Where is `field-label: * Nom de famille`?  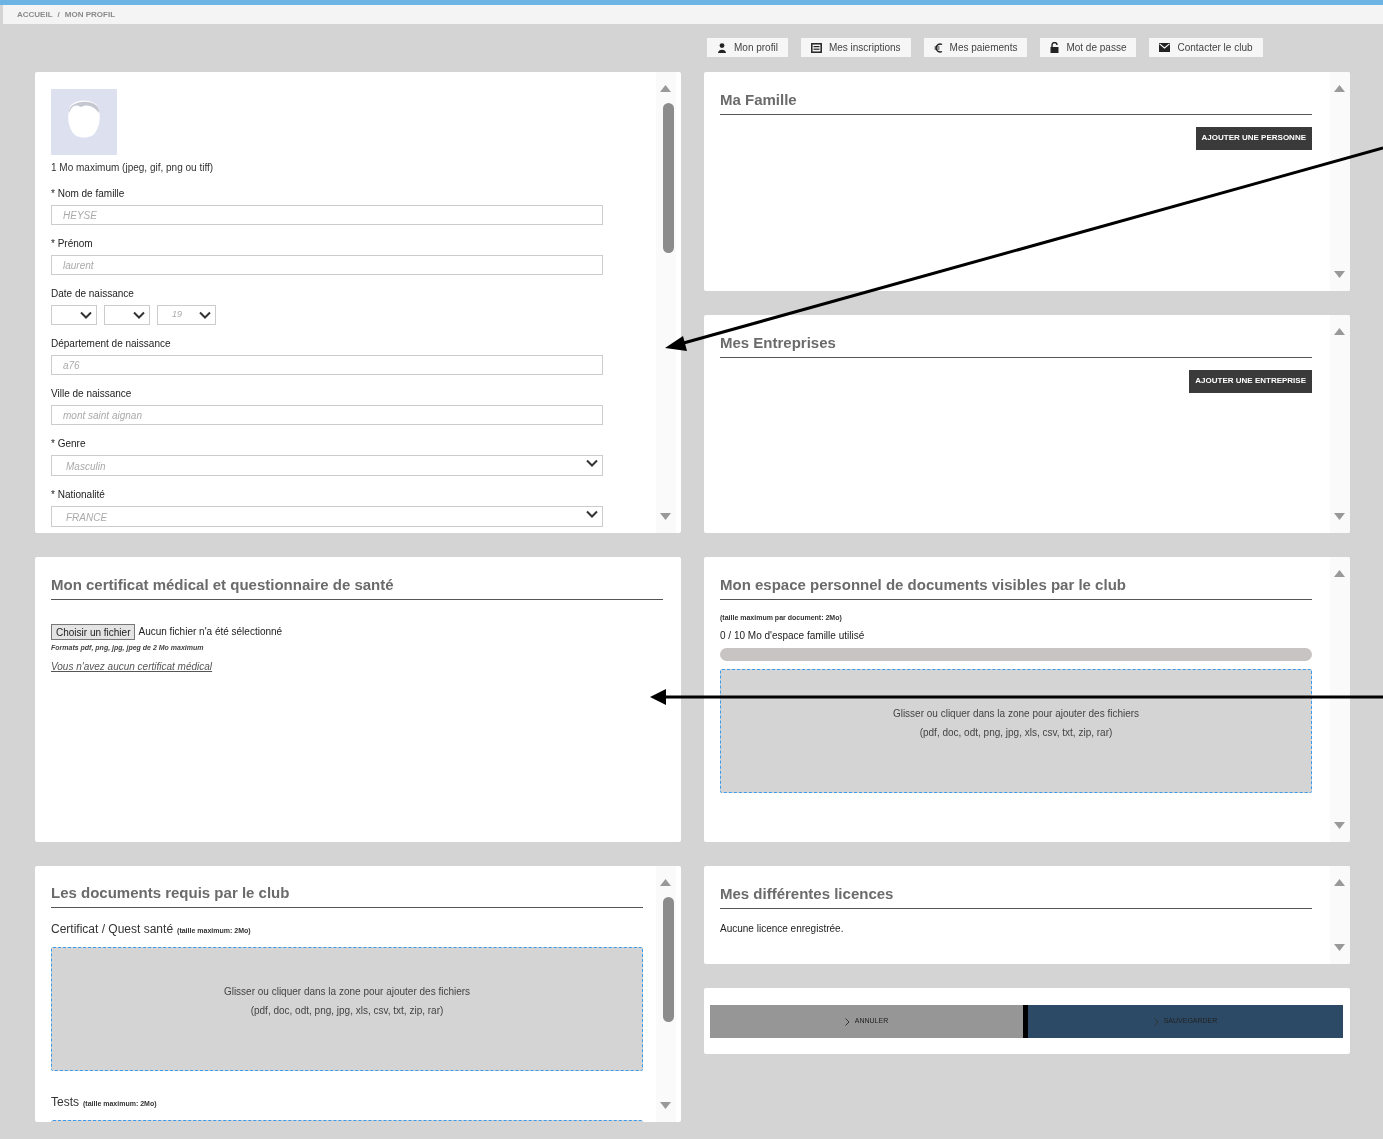 field-label: * Nom de famille is located at coordinates (88, 194).